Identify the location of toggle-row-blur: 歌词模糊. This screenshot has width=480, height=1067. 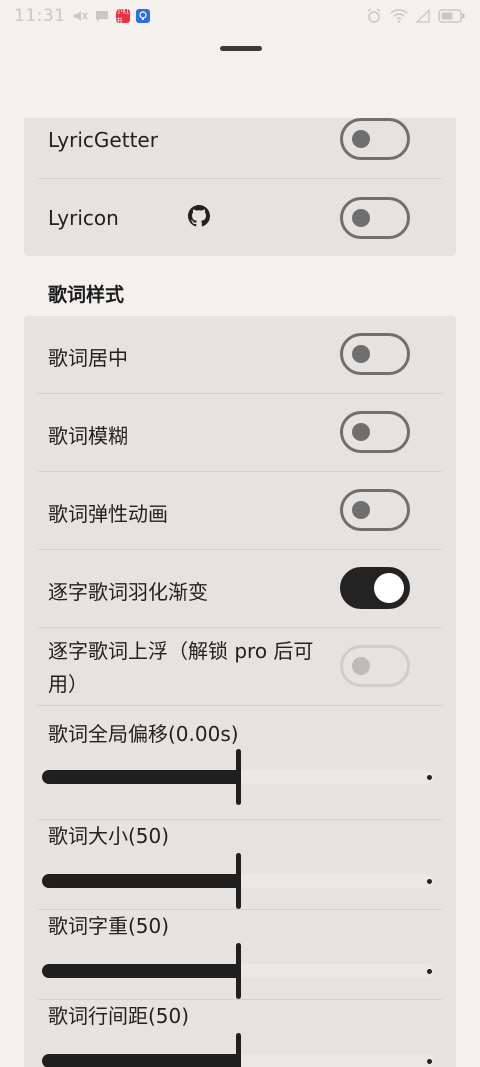
(240, 433).